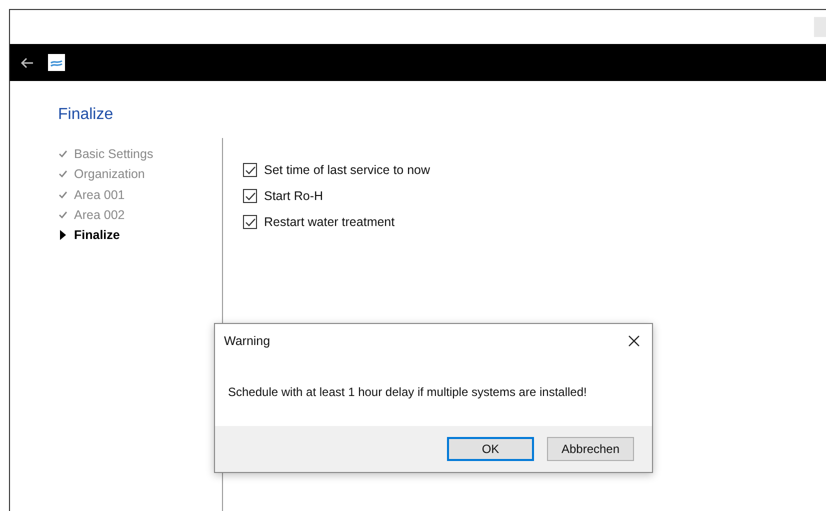  I want to click on back-arrow-icon, so click(27, 62).